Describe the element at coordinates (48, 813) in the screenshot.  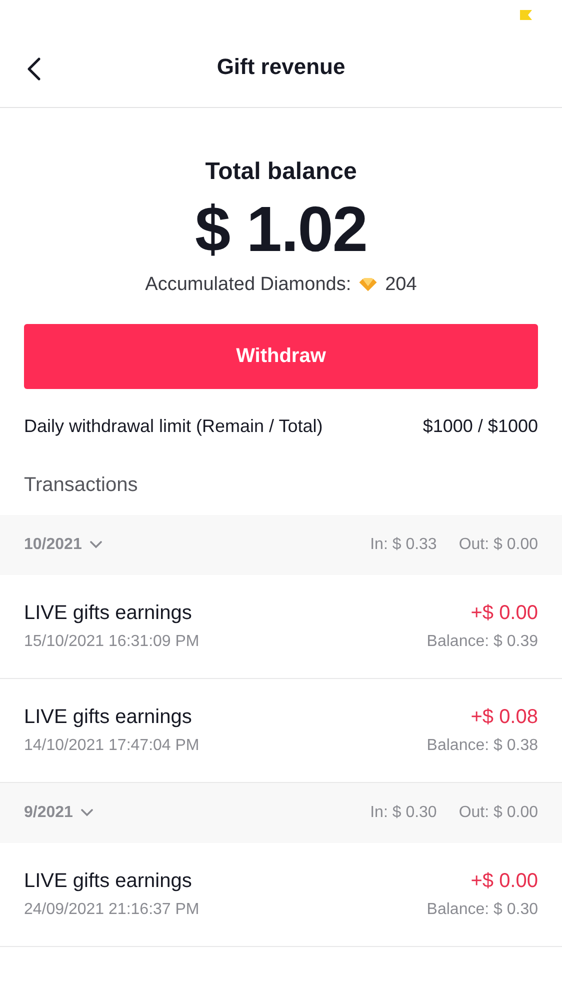
I see `month-label: 9/2021` at that location.